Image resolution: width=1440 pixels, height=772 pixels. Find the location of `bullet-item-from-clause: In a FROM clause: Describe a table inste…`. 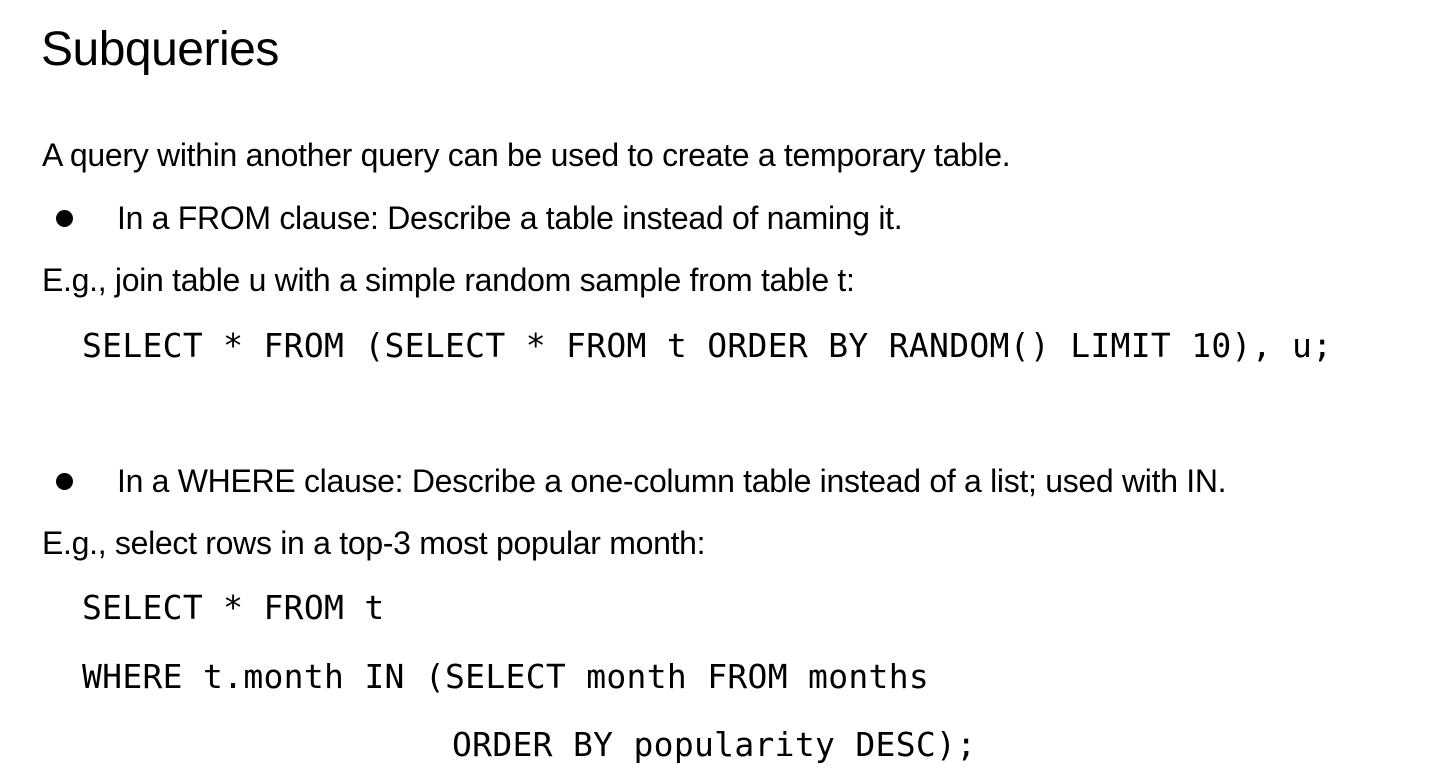

bullet-item-from-clause: In a FROM clause: Describe a table inste… is located at coordinates (479, 218).